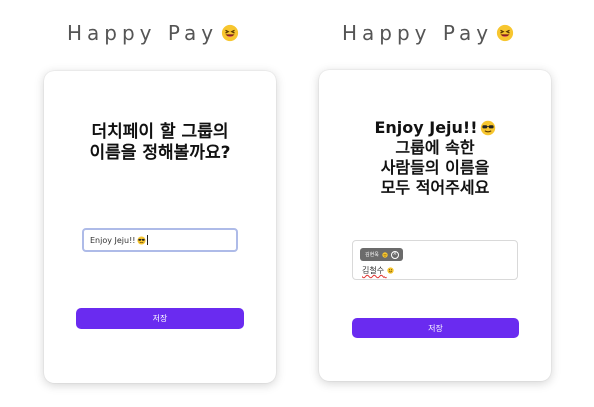  What do you see at coordinates (435, 147) in the screenshot?
I see `prompt-line-2: 그룹에 속한` at bounding box center [435, 147].